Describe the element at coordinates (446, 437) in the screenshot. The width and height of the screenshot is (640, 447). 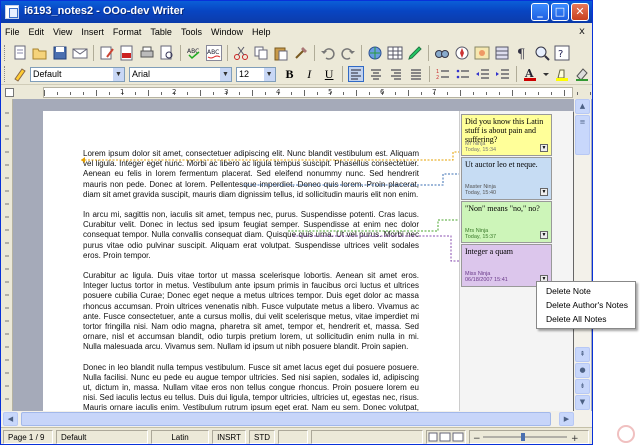
I see `view-layout-icons` at that location.